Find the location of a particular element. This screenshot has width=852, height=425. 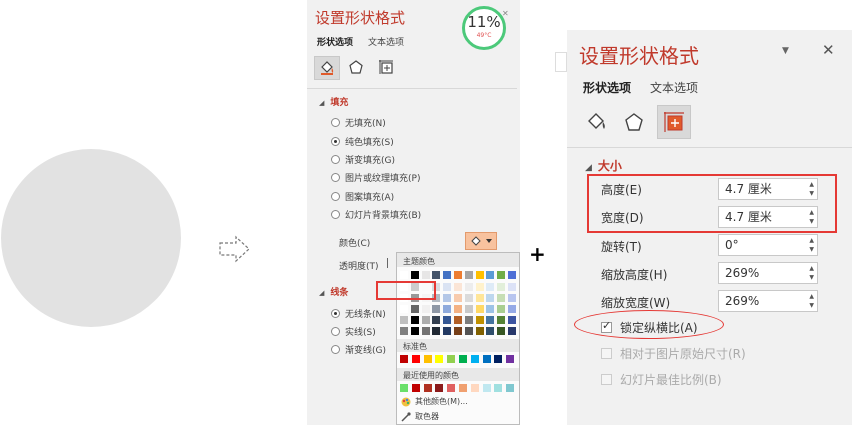

radio-solid-fill: 纯色填充(S) is located at coordinates (362, 141).